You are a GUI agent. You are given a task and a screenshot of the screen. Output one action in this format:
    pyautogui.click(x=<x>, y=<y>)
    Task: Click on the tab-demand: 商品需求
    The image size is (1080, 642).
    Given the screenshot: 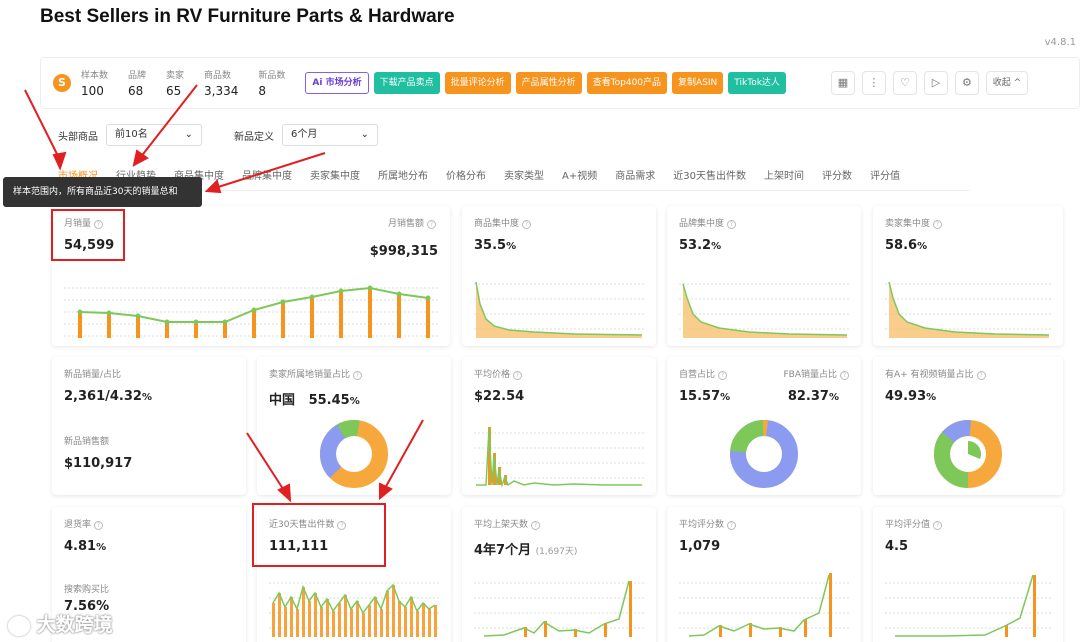 What is the action you would take?
    pyautogui.click(x=635, y=174)
    